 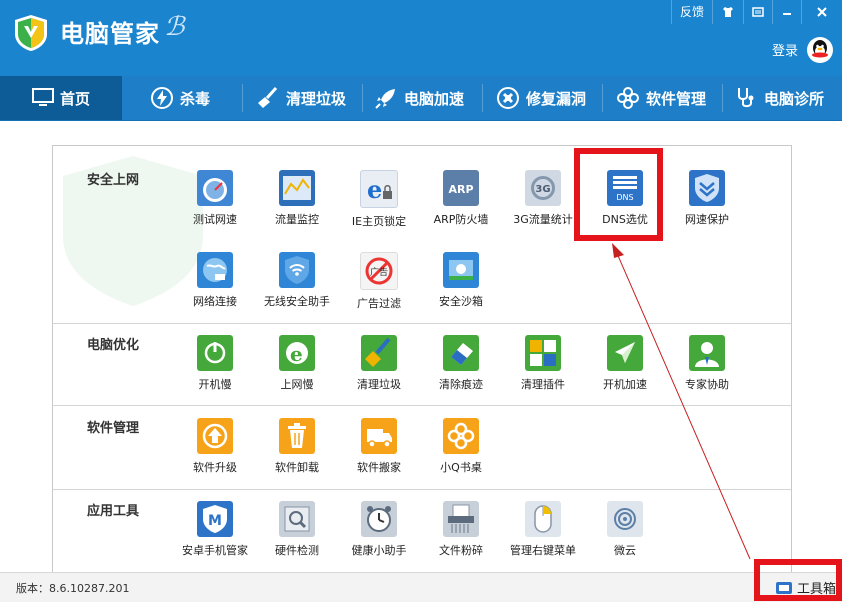 I want to click on tool-arp-firewall: ARP ARP防火墙, so click(x=461, y=198).